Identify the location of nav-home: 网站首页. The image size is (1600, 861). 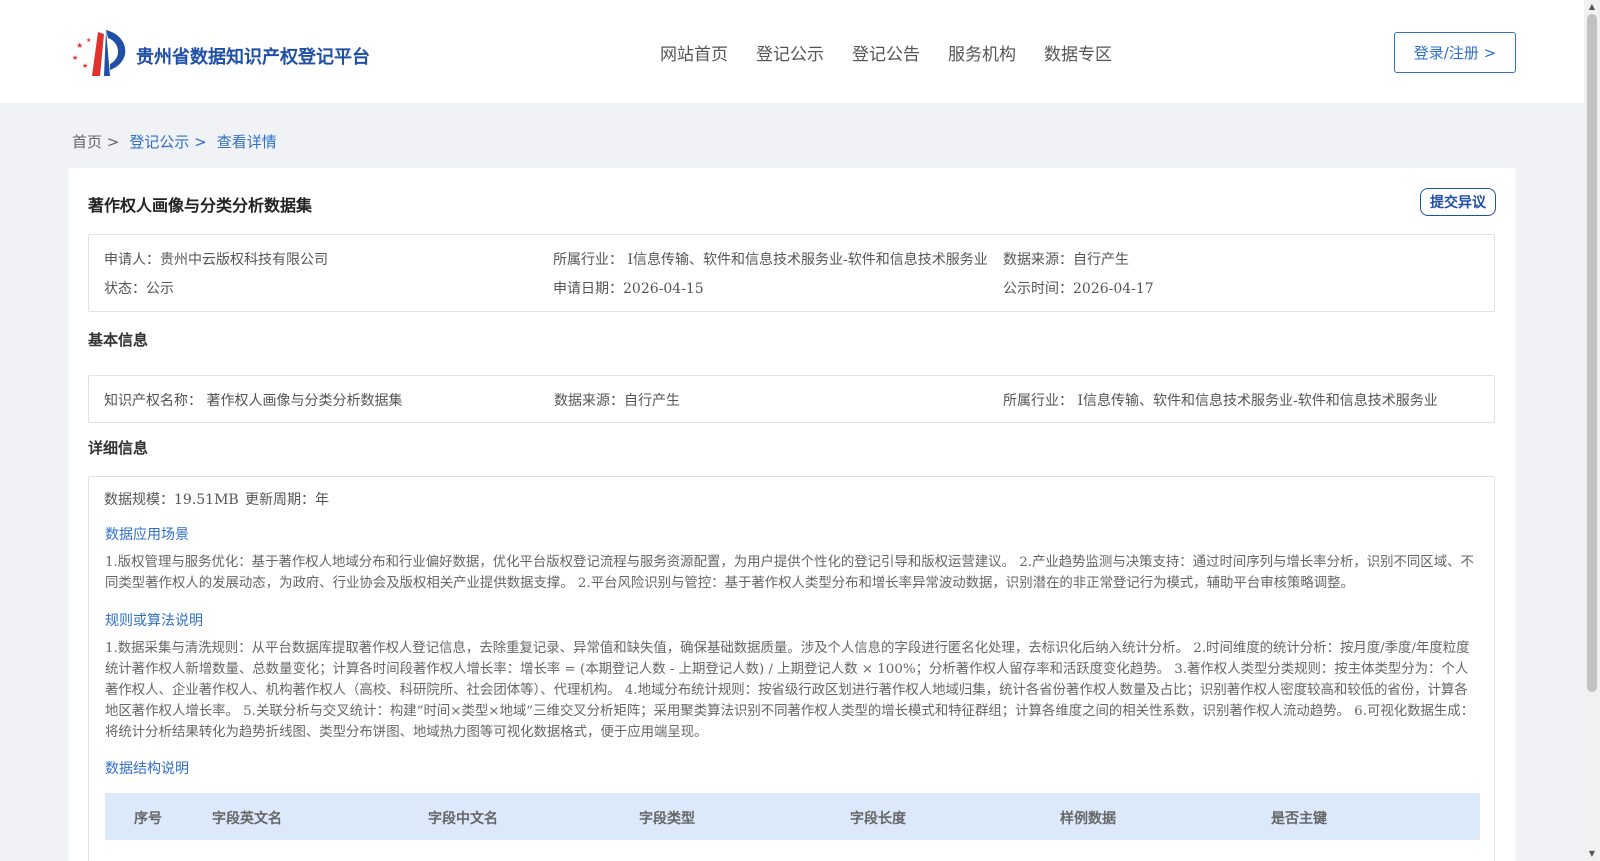
(694, 52).